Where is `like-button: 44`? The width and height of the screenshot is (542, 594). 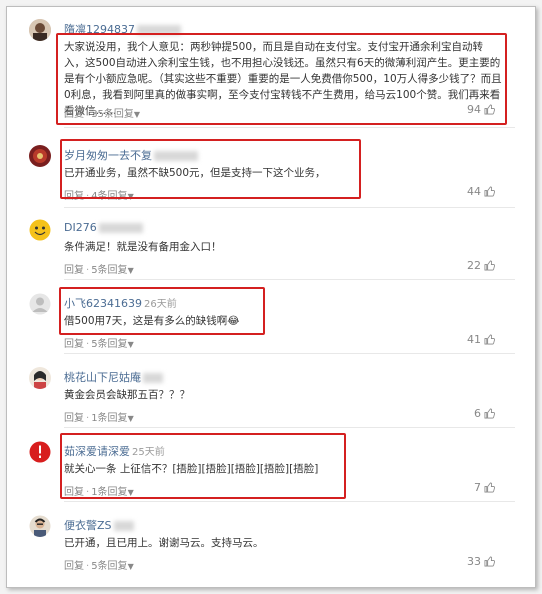 like-button: 44 is located at coordinates (481, 191).